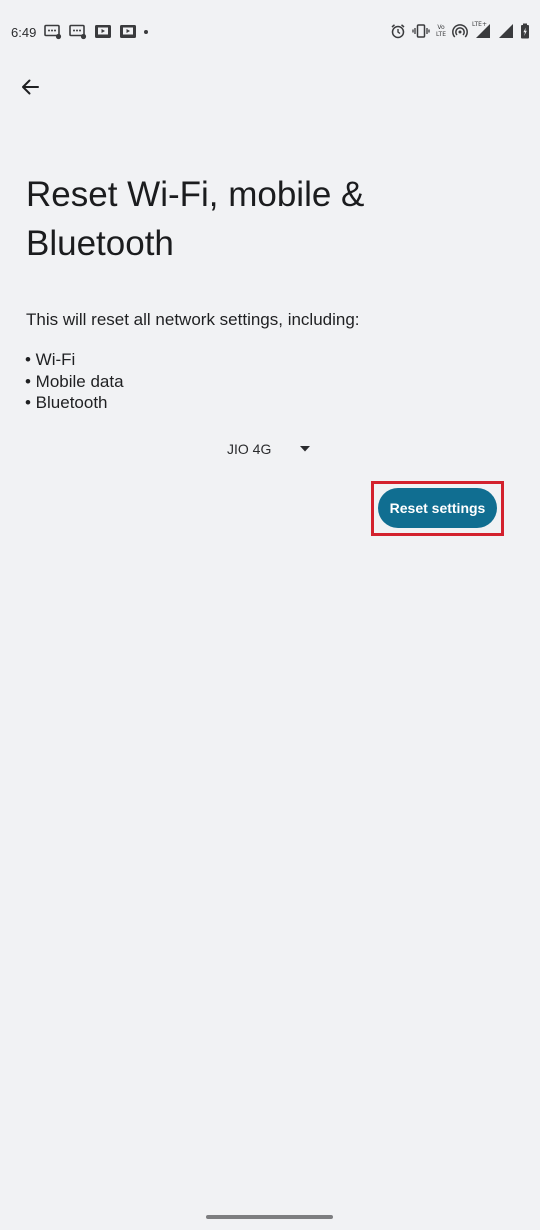  What do you see at coordinates (421, 31) in the screenshot?
I see `vibrate-icon` at bounding box center [421, 31].